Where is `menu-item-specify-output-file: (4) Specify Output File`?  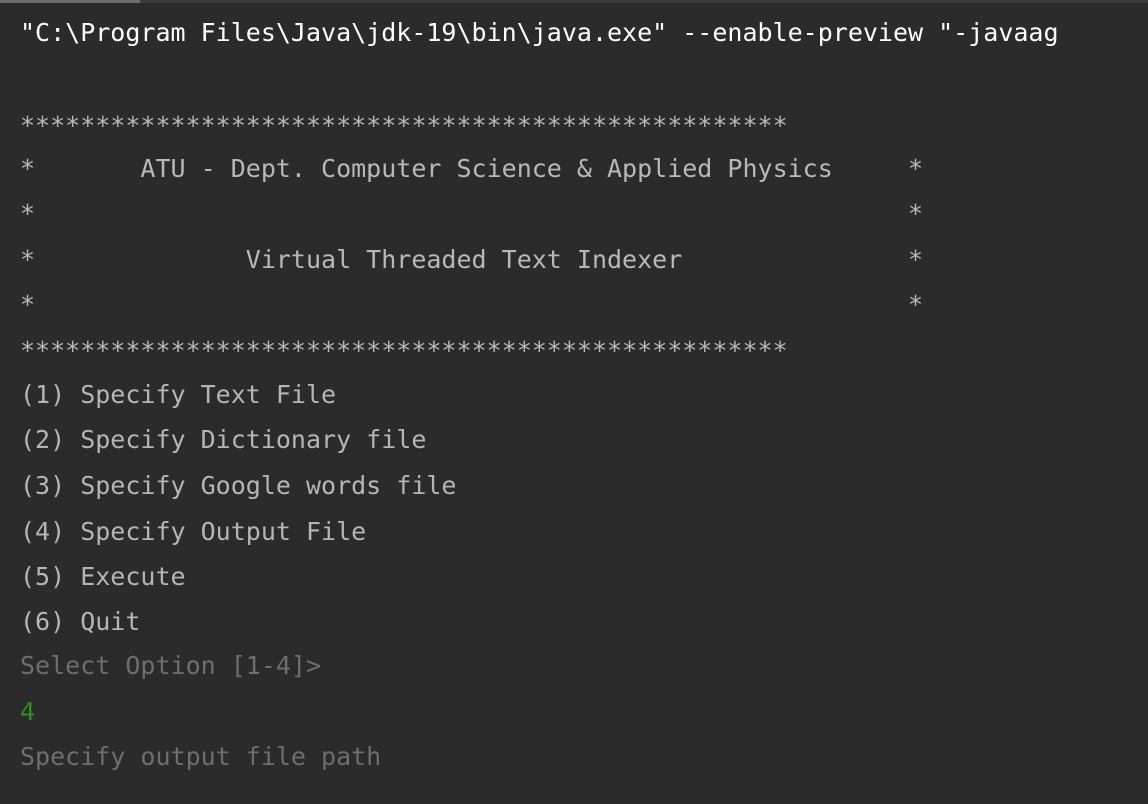
menu-item-specify-output-file: (4) Specify Output File is located at coordinates (193, 531).